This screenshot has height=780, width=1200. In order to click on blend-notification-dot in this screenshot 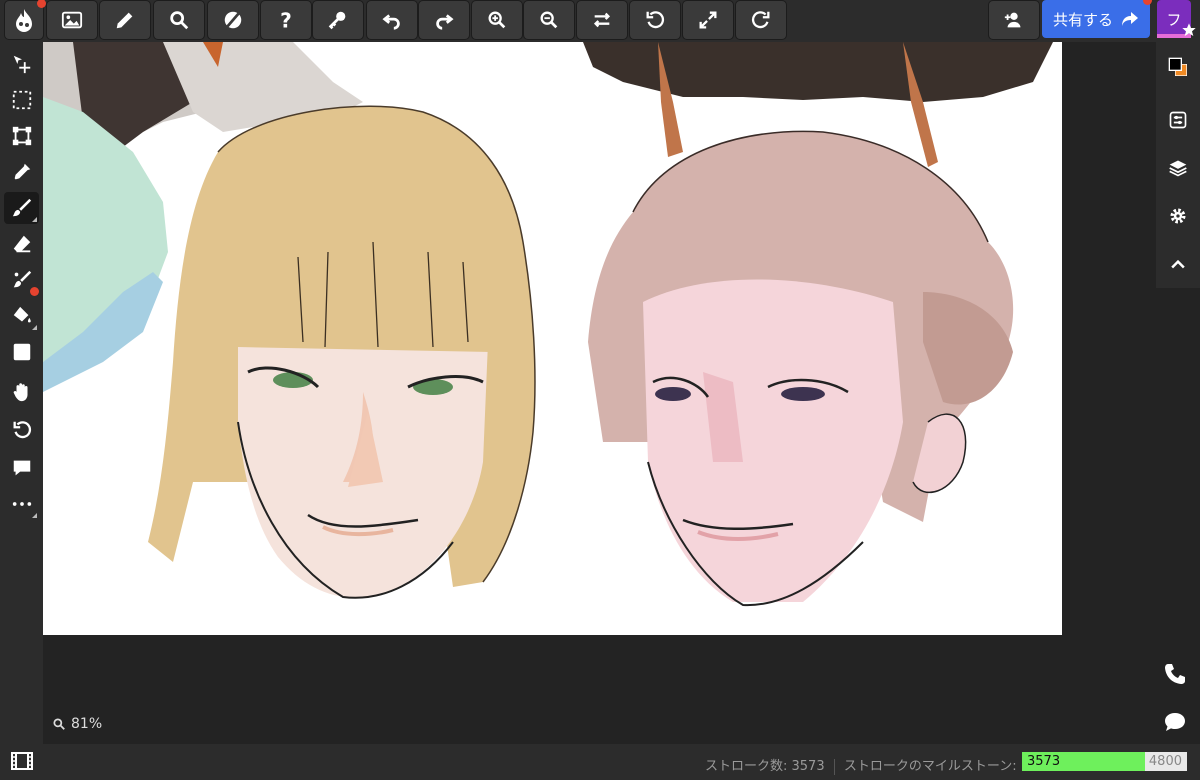, I will do `click(34, 291)`.